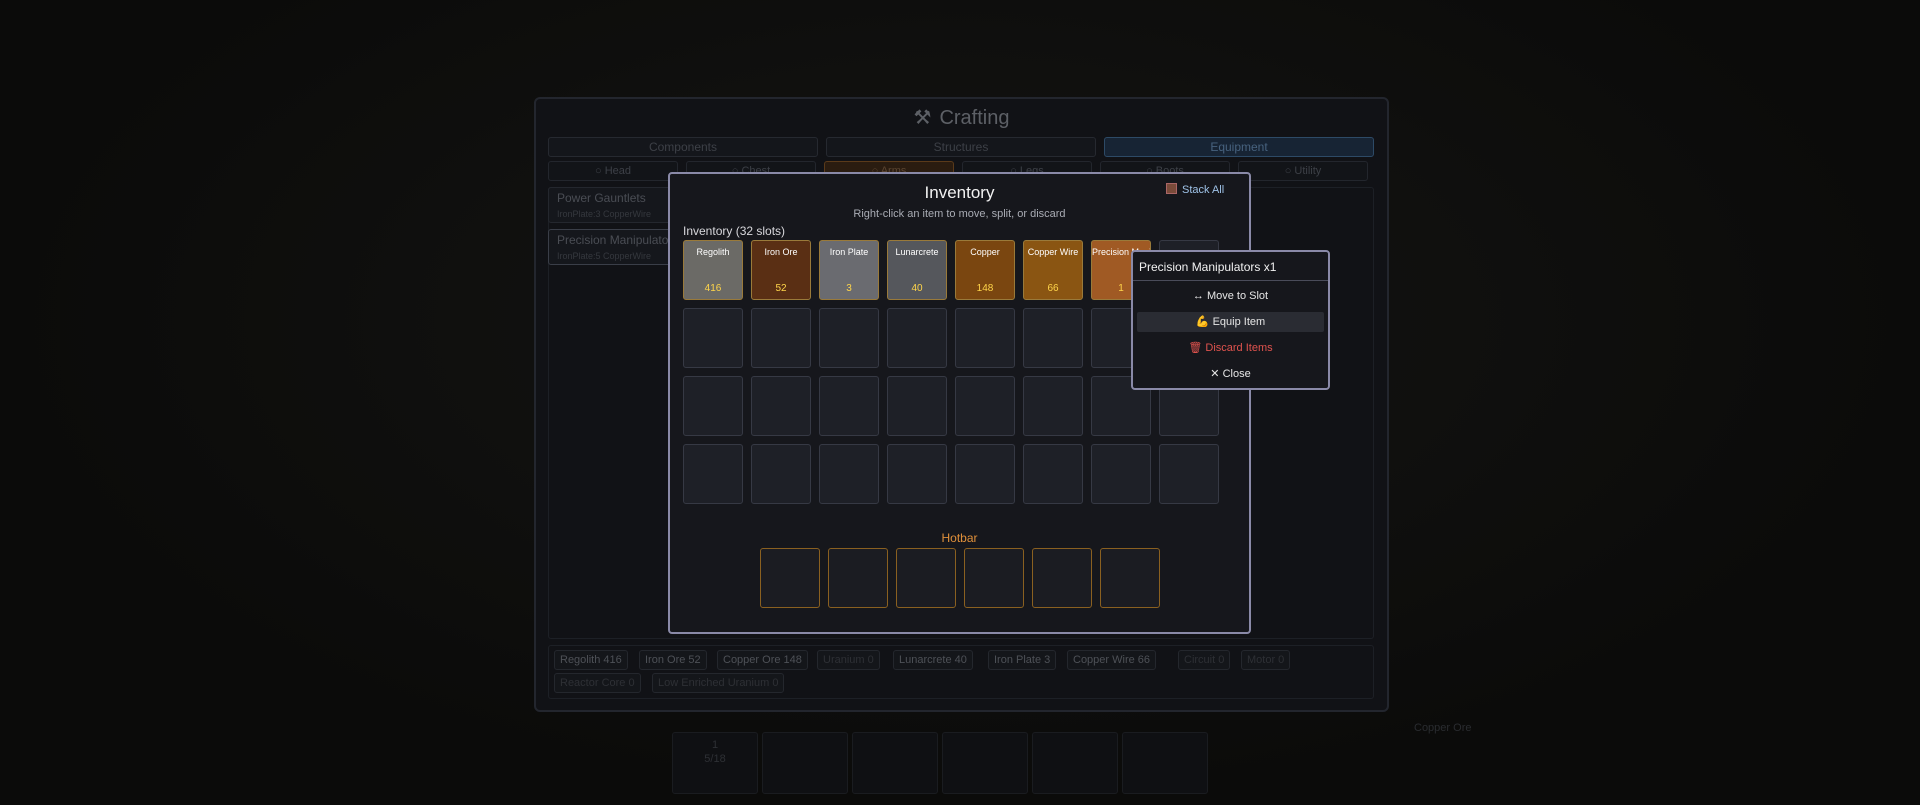 This screenshot has height=805, width=1920. I want to click on item-name: Lunarcrete, so click(917, 252).